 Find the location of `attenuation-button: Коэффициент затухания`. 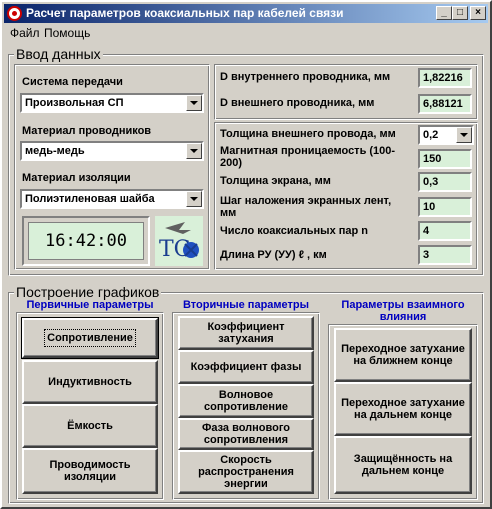

attenuation-button: Коэффициент затухания is located at coordinates (246, 333).